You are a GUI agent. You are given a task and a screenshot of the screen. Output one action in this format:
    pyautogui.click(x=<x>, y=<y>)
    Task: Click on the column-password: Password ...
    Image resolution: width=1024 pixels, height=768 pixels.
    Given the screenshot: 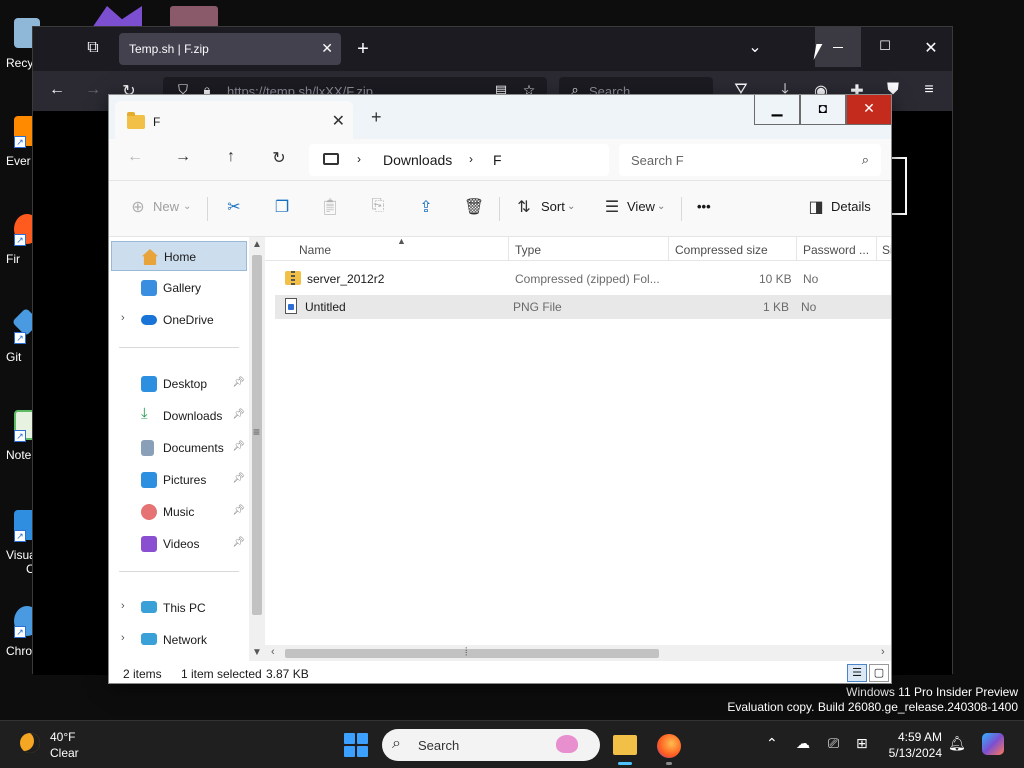 What is the action you would take?
    pyautogui.click(x=836, y=250)
    